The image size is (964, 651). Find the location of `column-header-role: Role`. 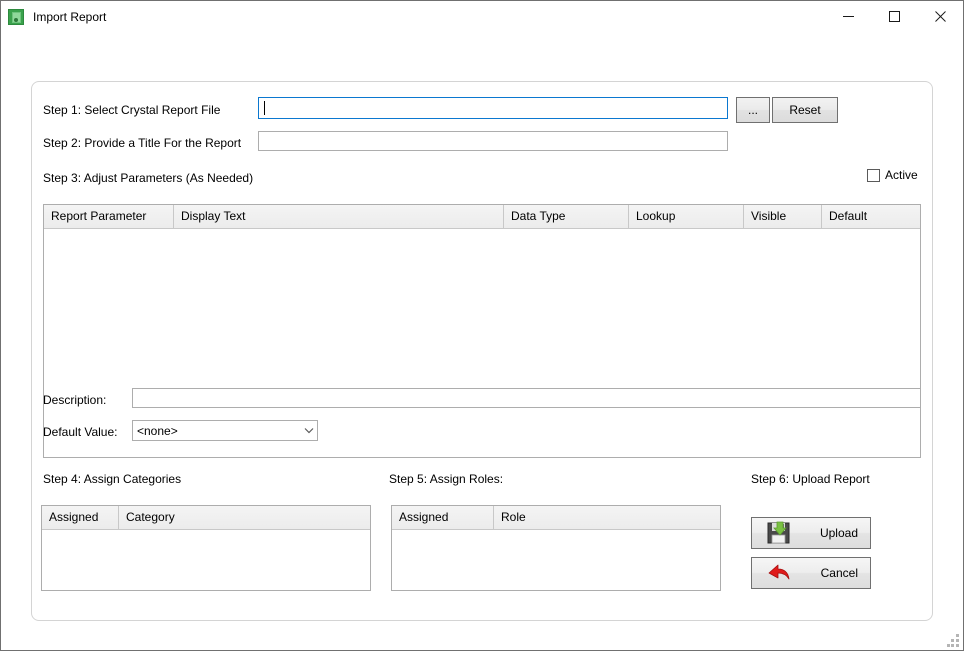

column-header-role: Role is located at coordinates (607, 517).